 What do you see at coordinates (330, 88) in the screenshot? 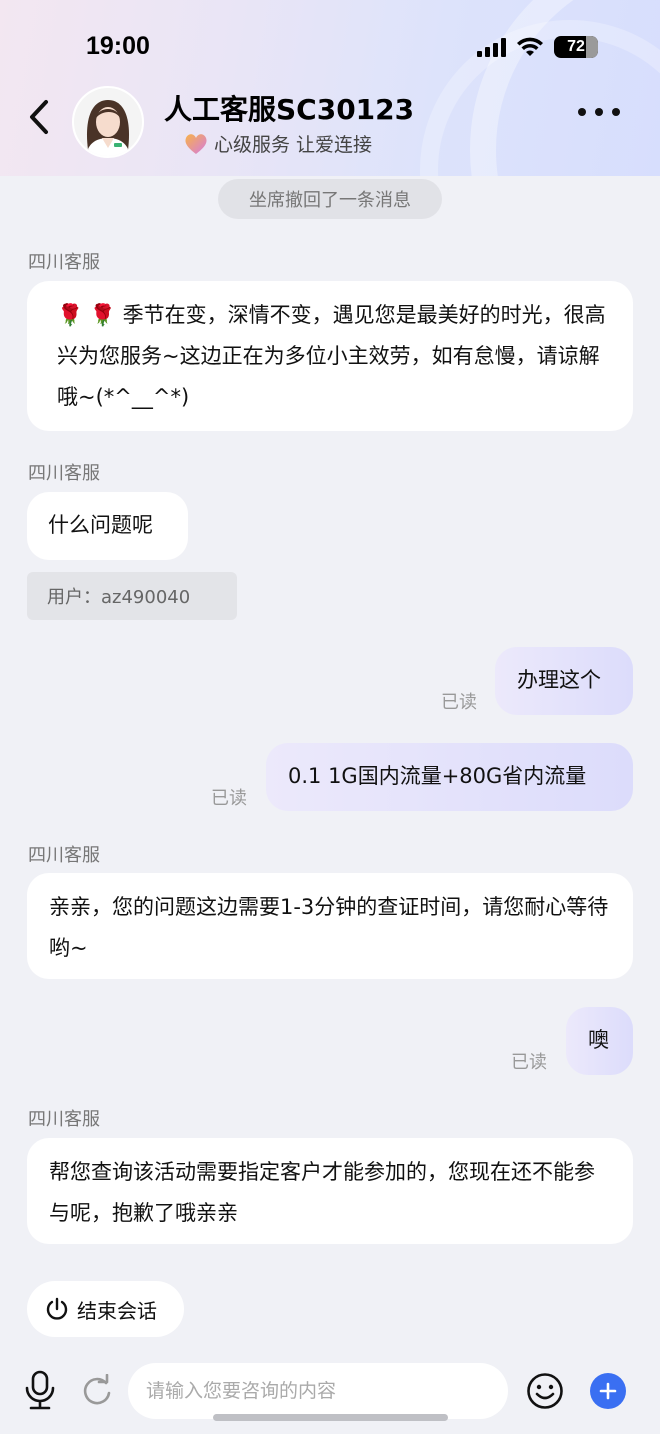
I see `chat-header: 19:00 72 人工客服SC30123 心级服务 让爱连接` at bounding box center [330, 88].